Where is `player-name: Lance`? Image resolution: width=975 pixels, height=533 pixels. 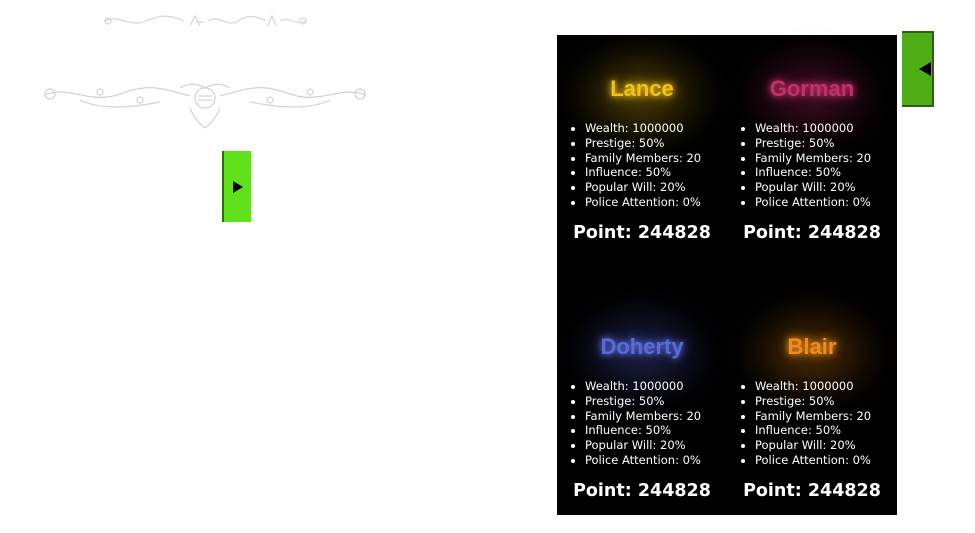 player-name: Lance is located at coordinates (642, 88).